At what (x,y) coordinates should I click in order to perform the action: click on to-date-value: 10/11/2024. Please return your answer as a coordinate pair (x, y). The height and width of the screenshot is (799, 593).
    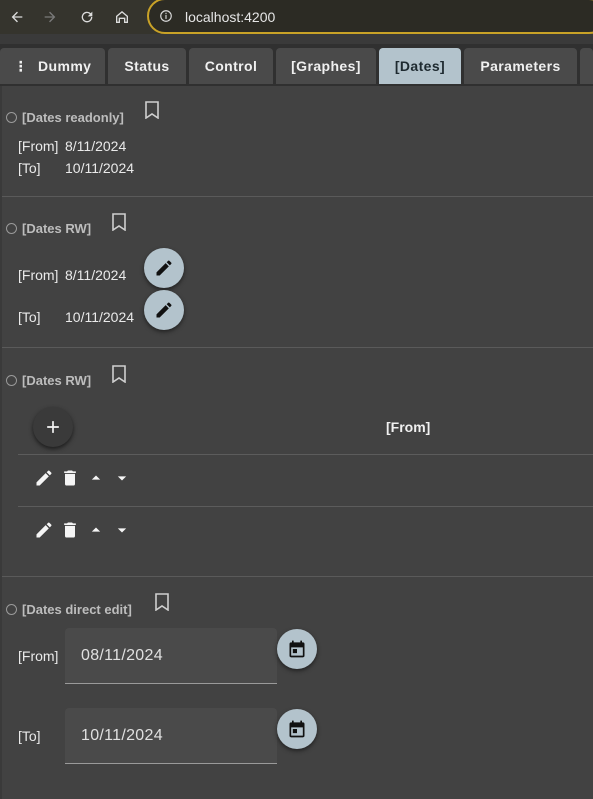
    Looking at the image, I should click on (122, 735).